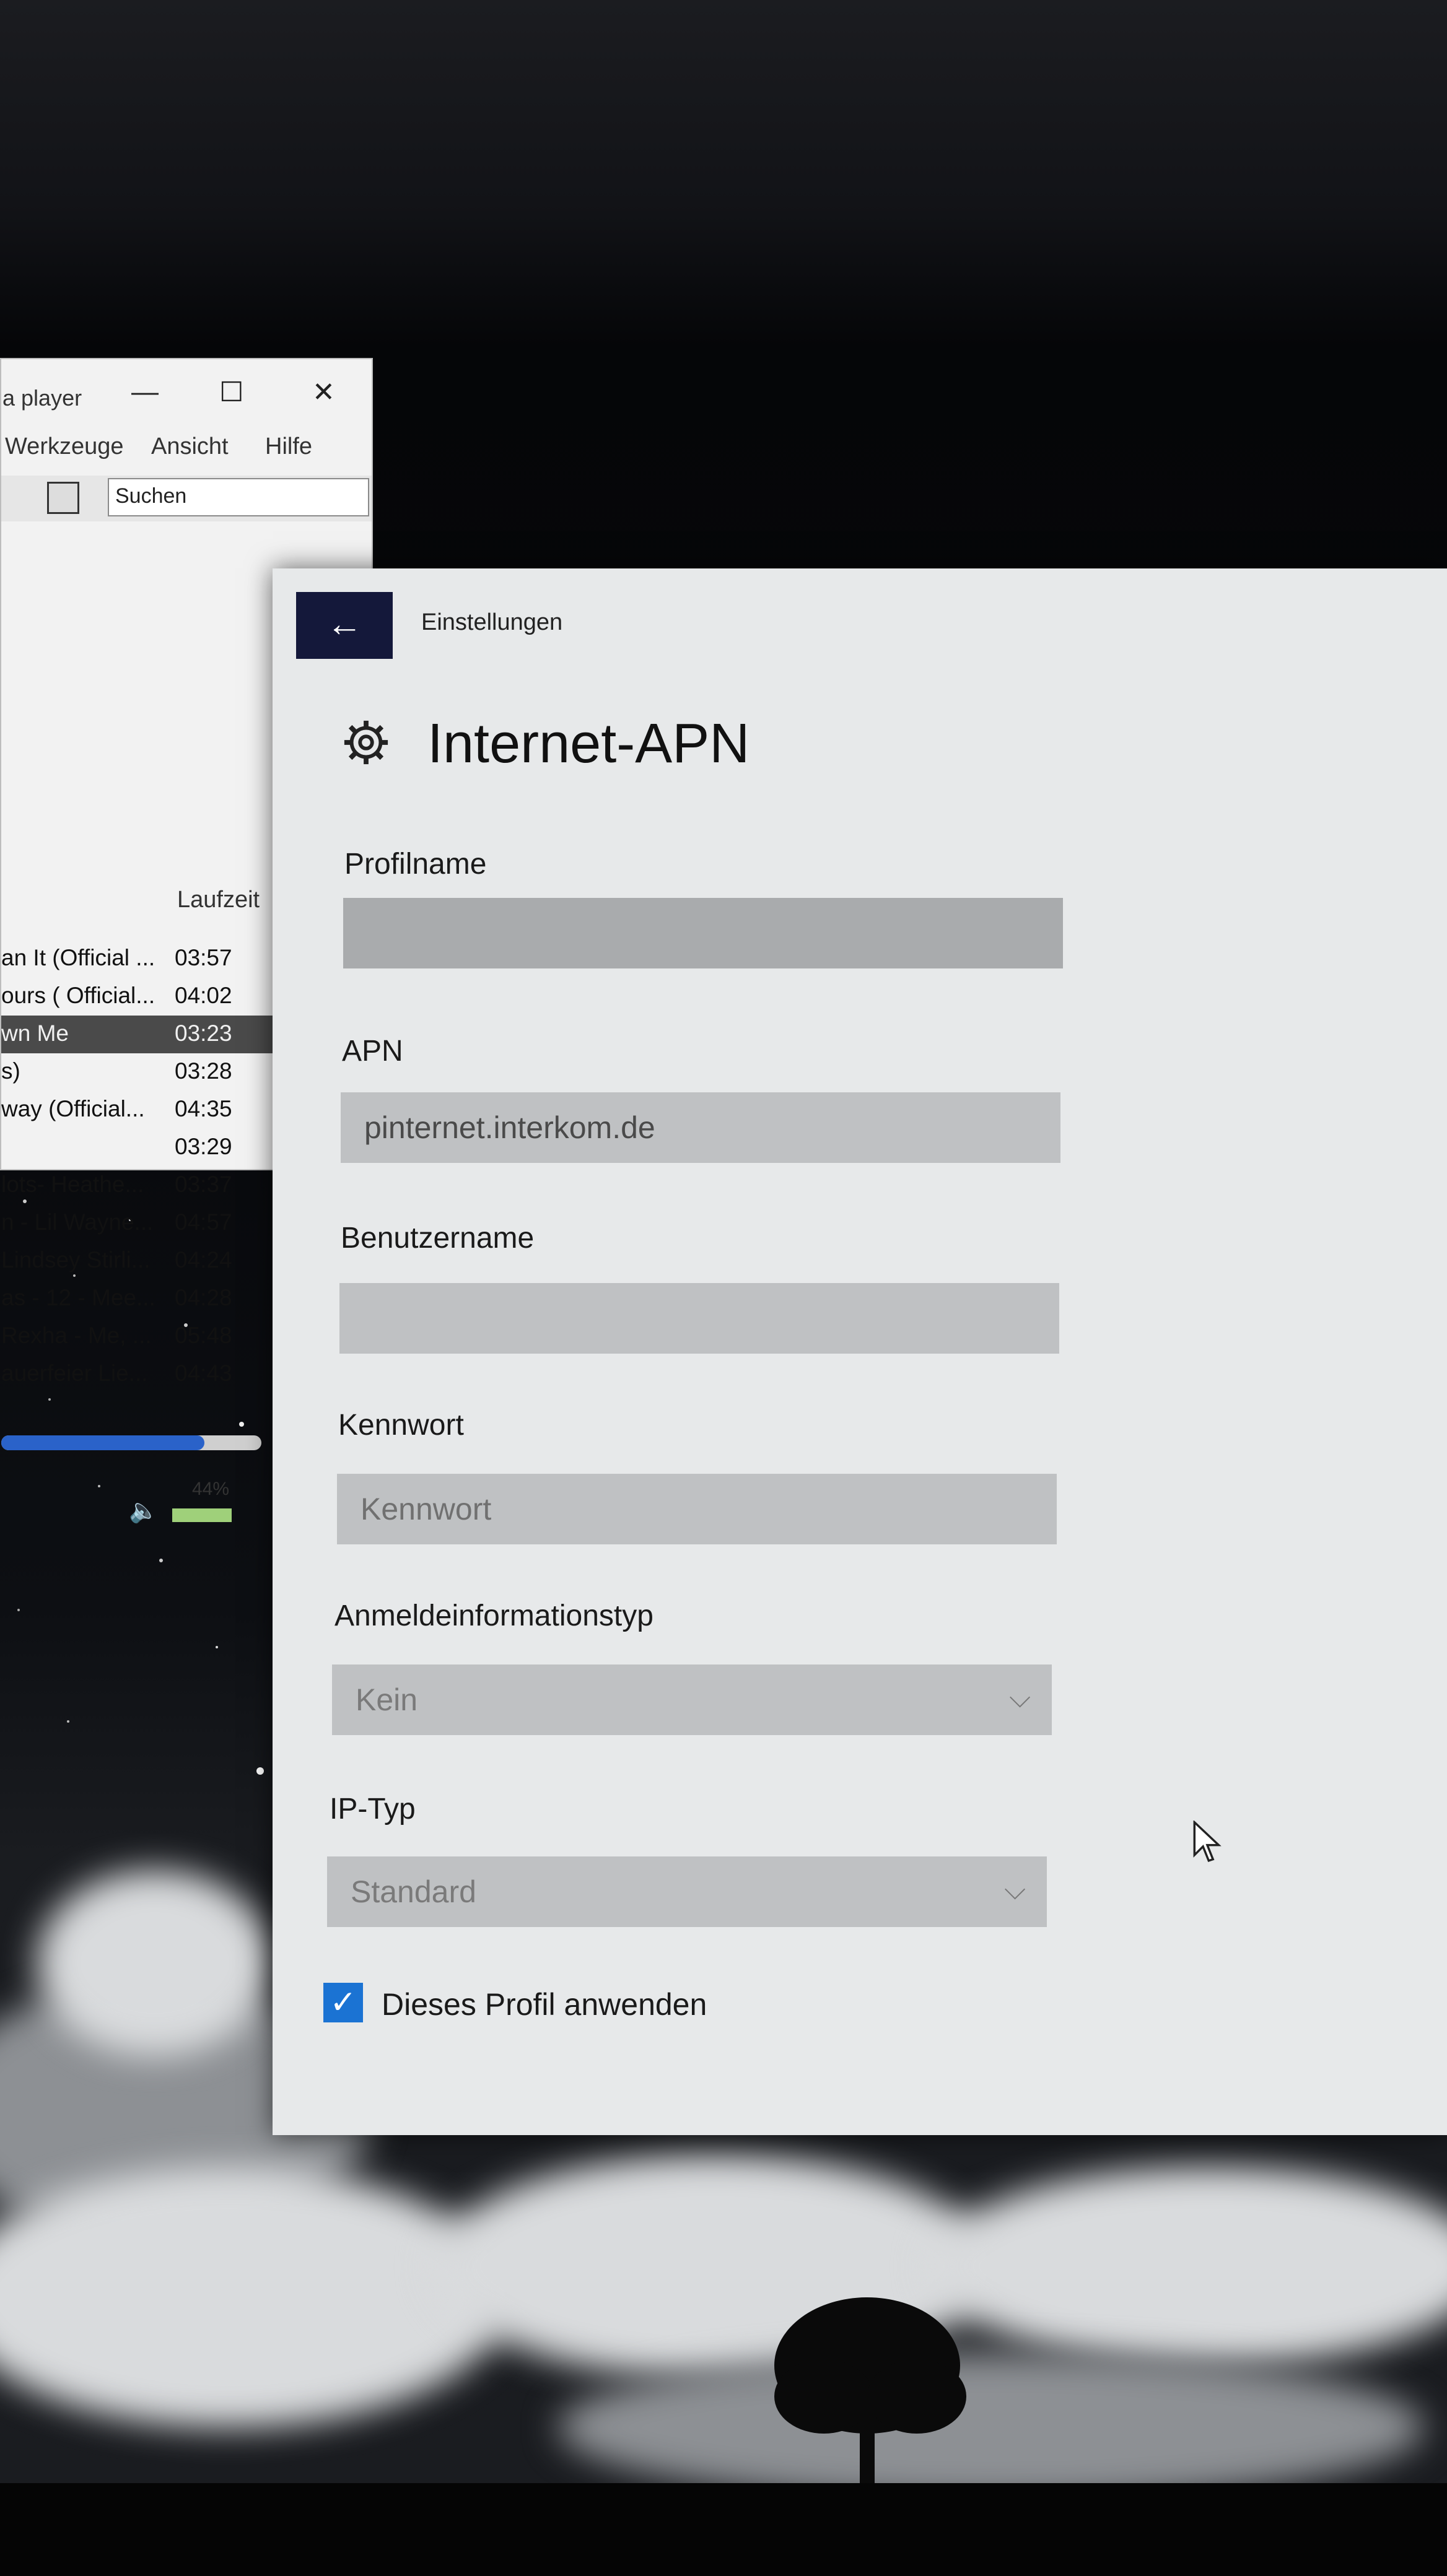 The image size is (1447, 2576). Describe the element at coordinates (203, 1146) in the screenshot. I see `track-duration: 03:29` at that location.